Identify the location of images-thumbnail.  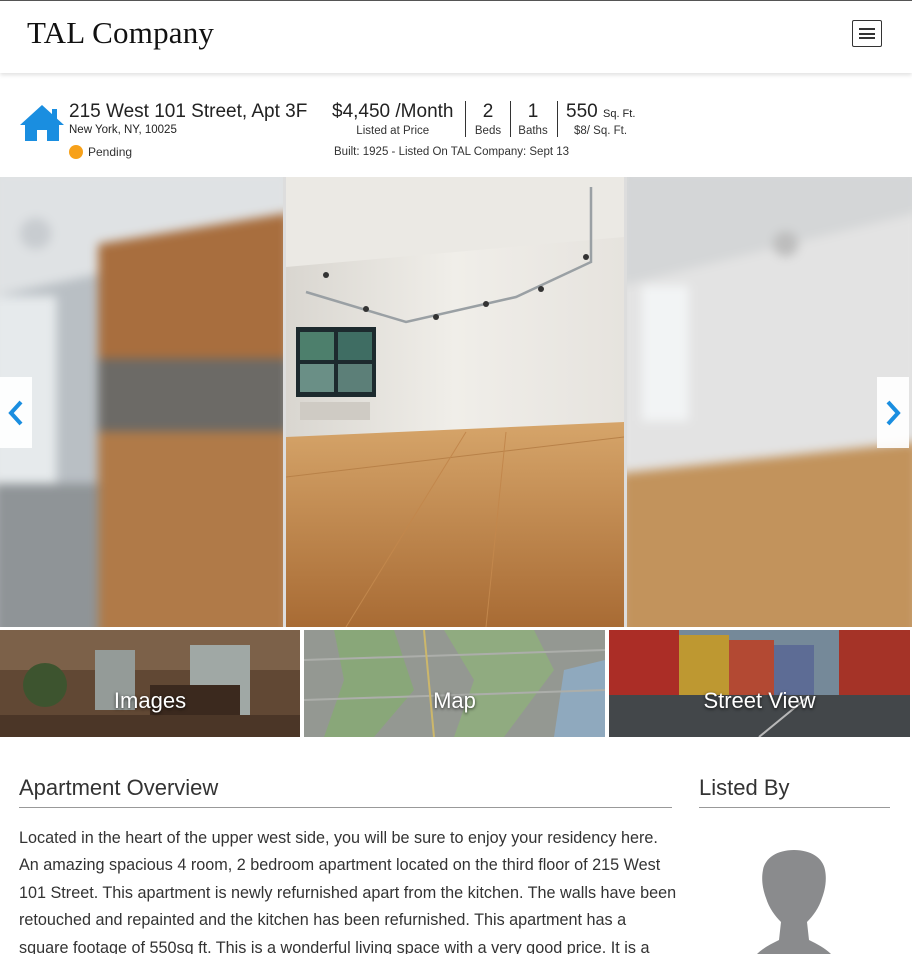
(150, 683).